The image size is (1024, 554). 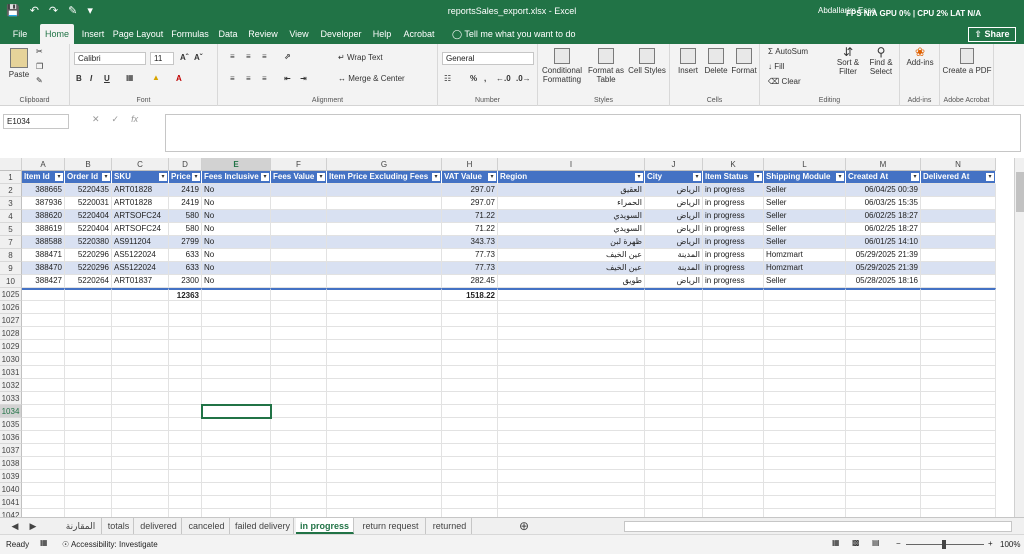 What do you see at coordinates (119, 526) in the screenshot?
I see `sheet-tab: totals` at bounding box center [119, 526].